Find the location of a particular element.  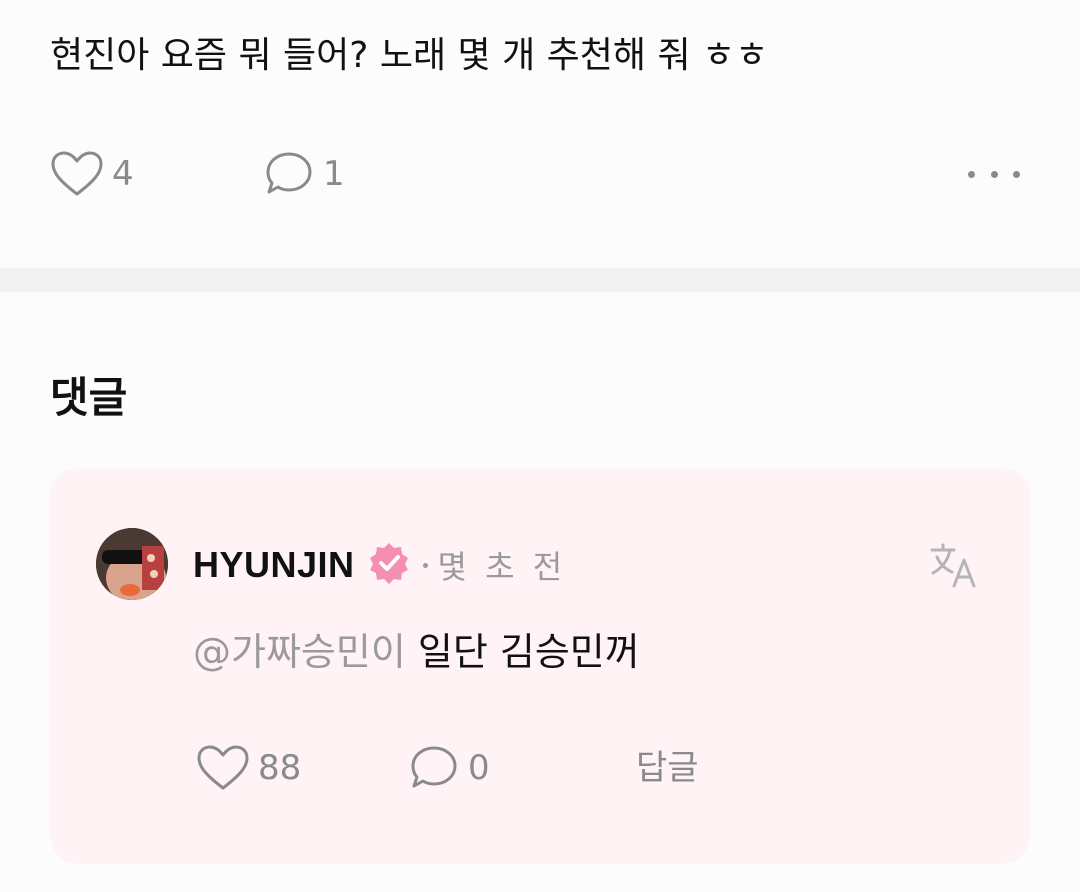

comment-reply-count-button: 0 is located at coordinates (449, 768).